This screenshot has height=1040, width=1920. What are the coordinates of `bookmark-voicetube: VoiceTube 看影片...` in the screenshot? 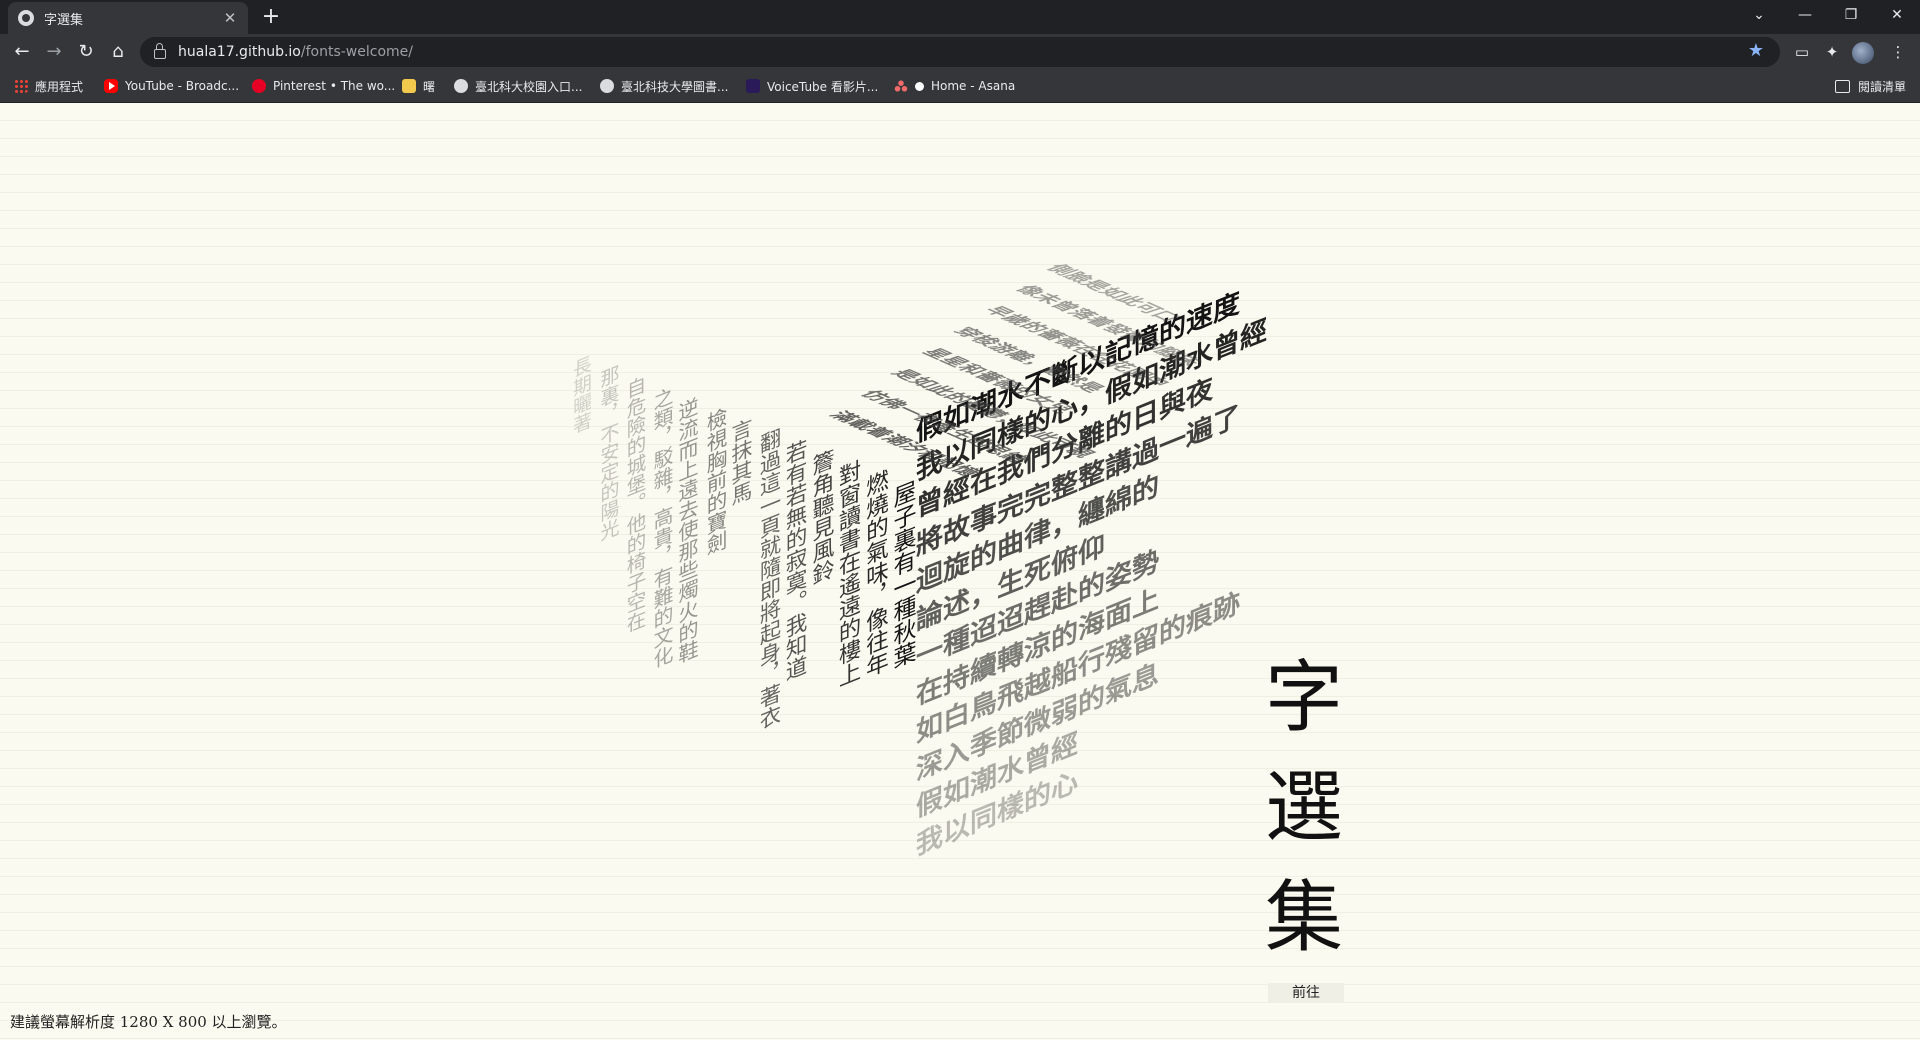 It's located at (812, 86).